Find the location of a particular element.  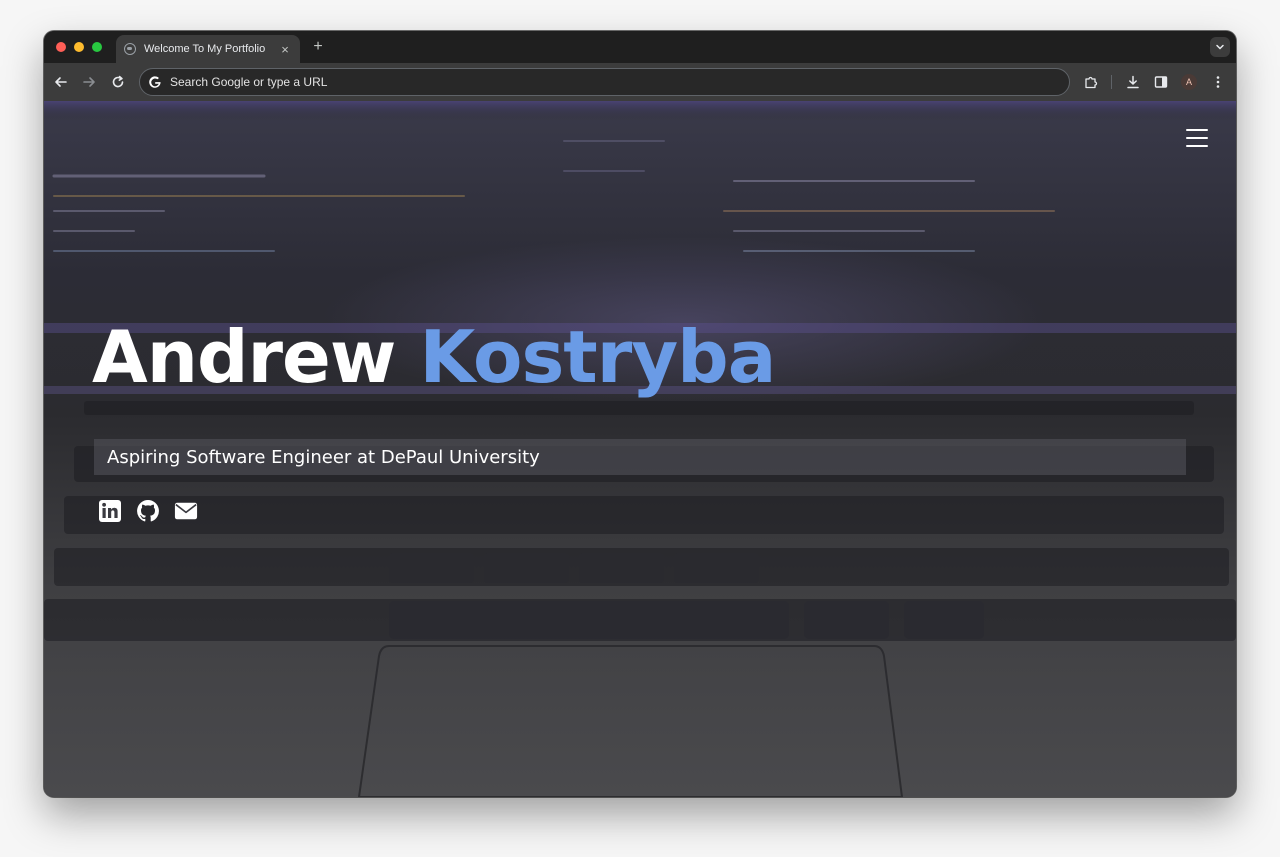

browser-toolbar: A is located at coordinates (640, 82).